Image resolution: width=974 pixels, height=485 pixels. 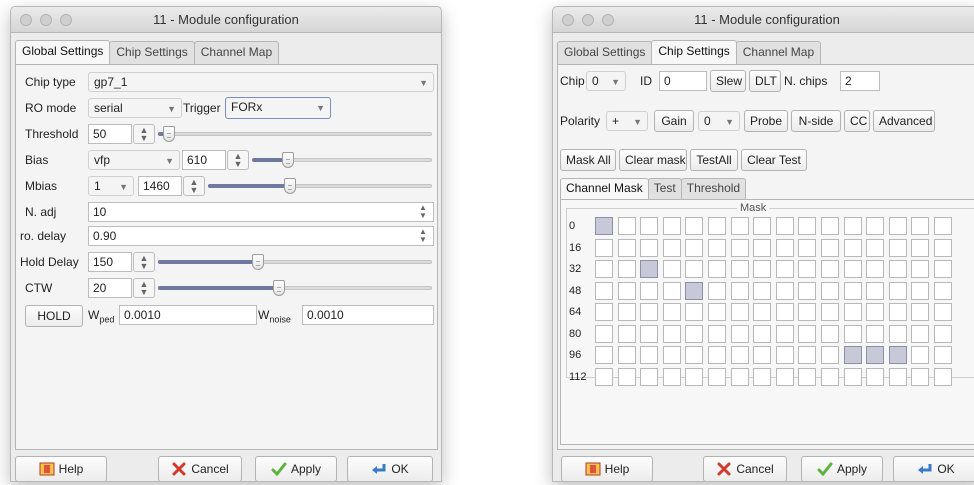 What do you see at coordinates (342, 160) in the screenshot?
I see `bias-slider` at bounding box center [342, 160].